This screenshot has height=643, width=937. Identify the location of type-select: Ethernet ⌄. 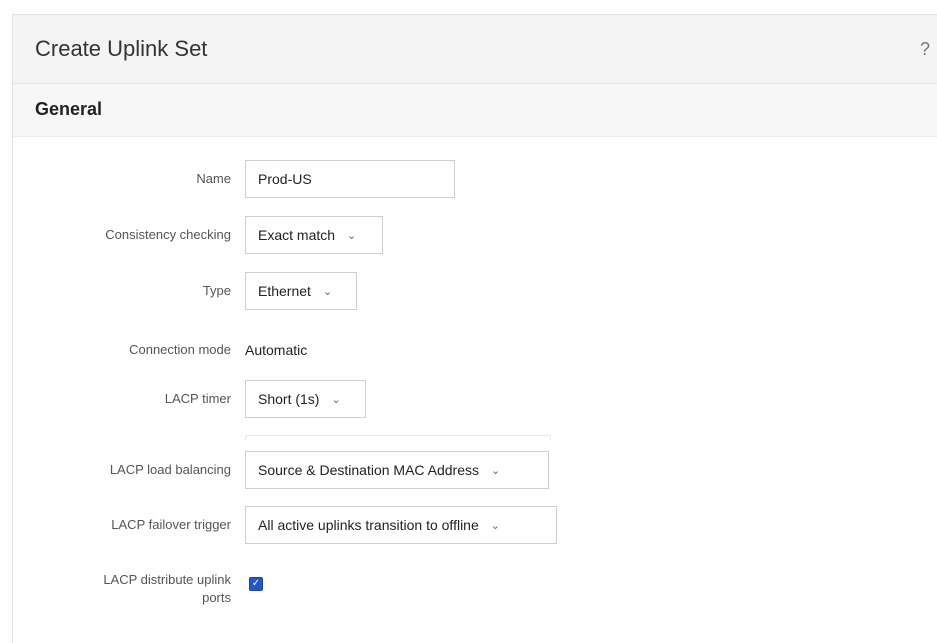
(301, 291).